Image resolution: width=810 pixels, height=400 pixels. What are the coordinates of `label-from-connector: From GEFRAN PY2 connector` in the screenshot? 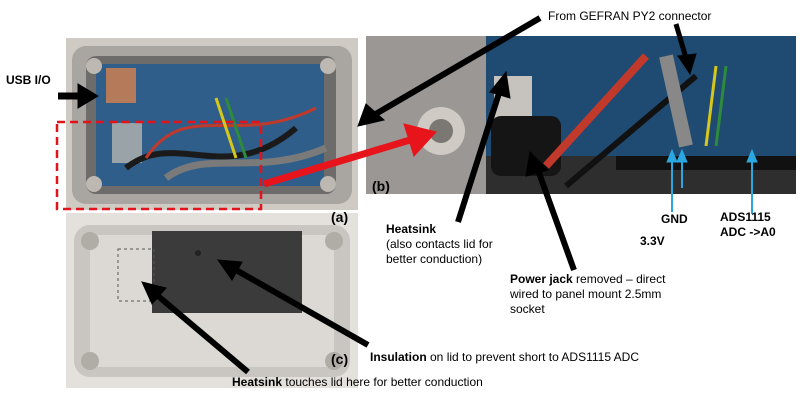 It's located at (630, 16).